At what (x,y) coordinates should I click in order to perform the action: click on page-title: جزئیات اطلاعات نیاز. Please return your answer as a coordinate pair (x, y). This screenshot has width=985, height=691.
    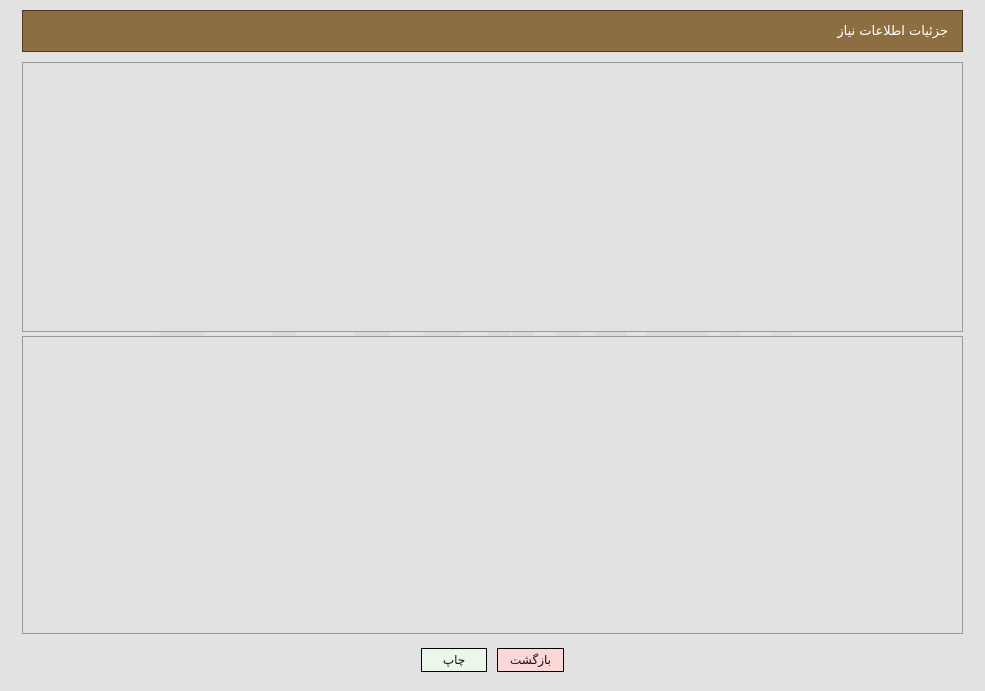
    Looking at the image, I should click on (892, 31).